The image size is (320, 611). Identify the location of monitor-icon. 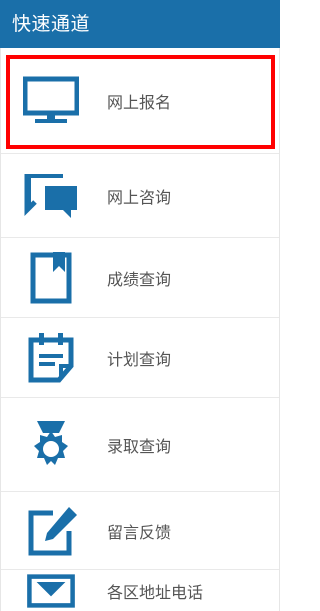
(51, 101).